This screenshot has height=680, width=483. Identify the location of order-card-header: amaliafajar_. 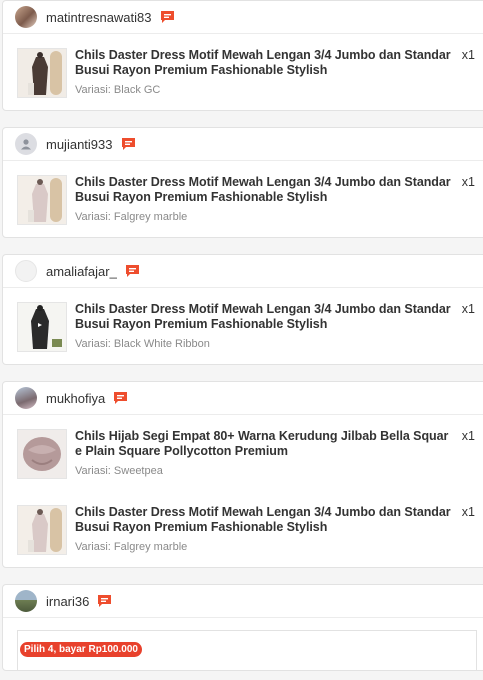
(243, 271).